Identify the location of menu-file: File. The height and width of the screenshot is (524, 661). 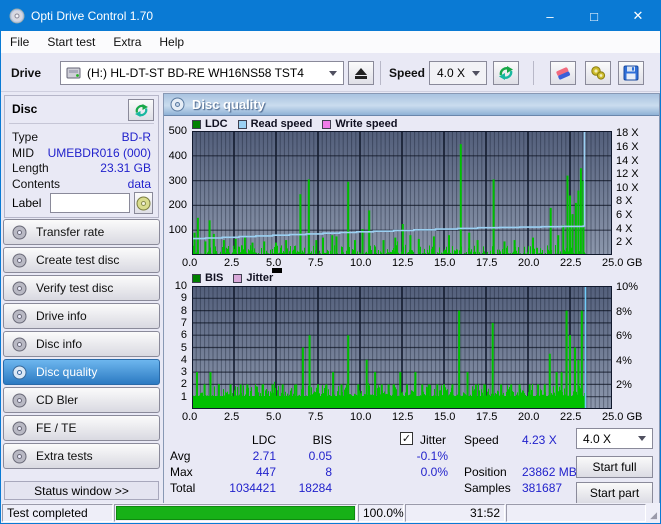
(24, 42).